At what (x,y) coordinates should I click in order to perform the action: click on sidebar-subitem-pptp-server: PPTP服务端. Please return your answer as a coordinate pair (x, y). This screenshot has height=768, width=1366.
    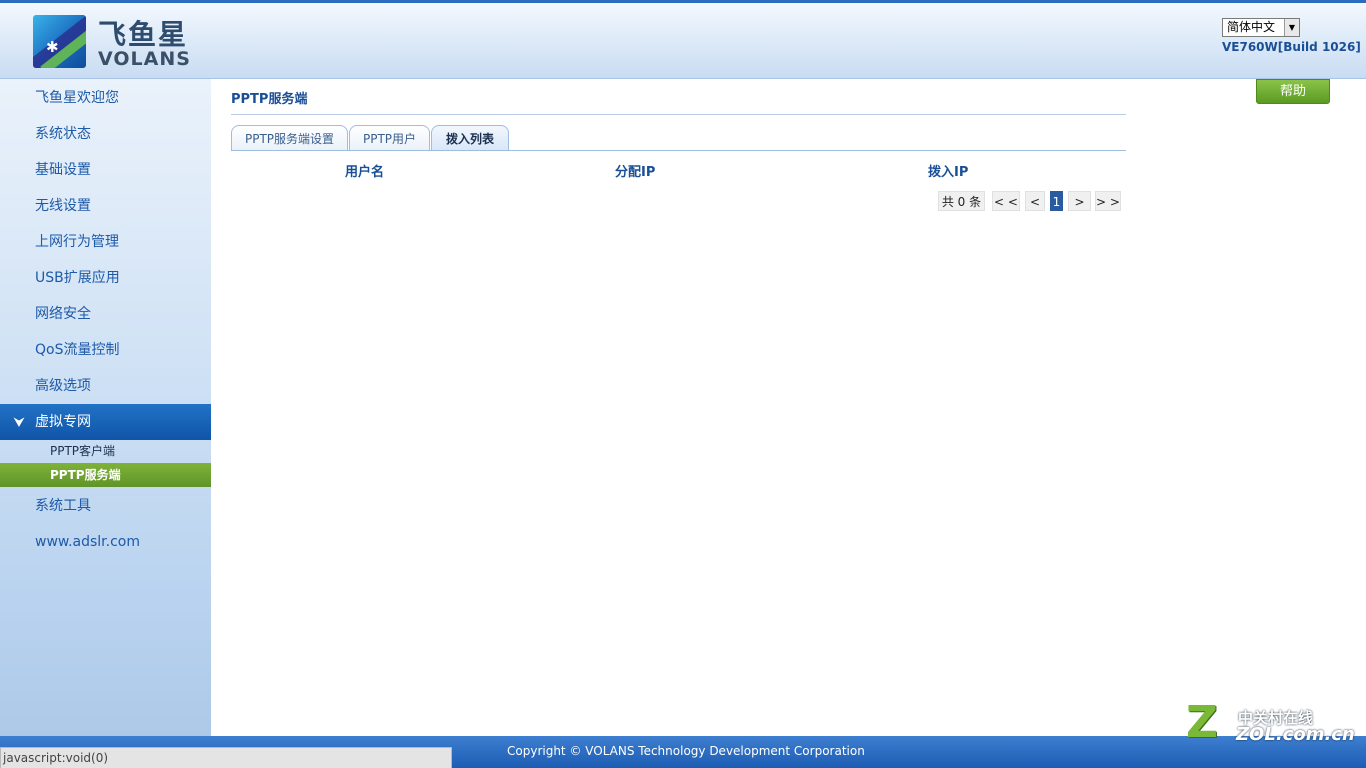
    Looking at the image, I should click on (105, 475).